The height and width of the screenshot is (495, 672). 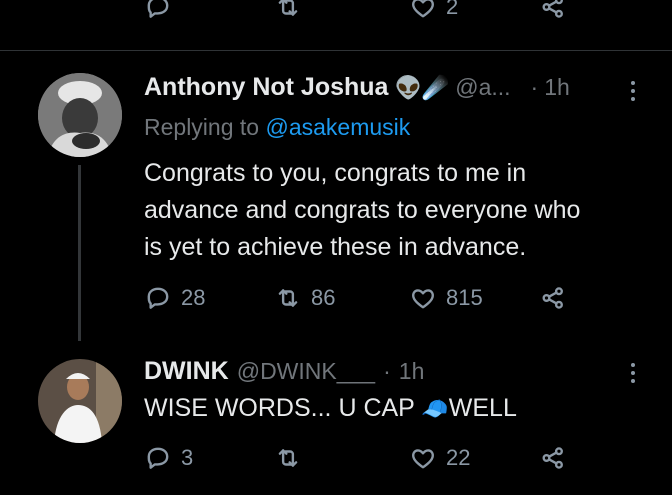 What do you see at coordinates (458, 457) in the screenshot?
I see `like-count: 22` at bounding box center [458, 457].